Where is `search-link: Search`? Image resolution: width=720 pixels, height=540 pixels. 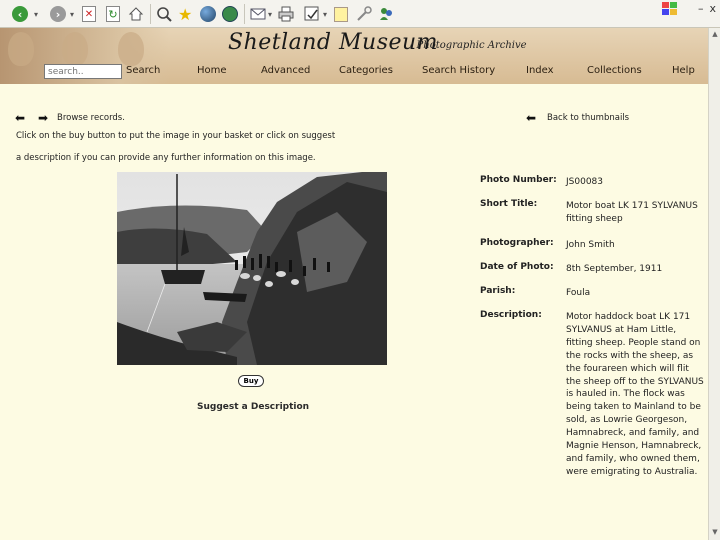
search-link: Search is located at coordinates (143, 70).